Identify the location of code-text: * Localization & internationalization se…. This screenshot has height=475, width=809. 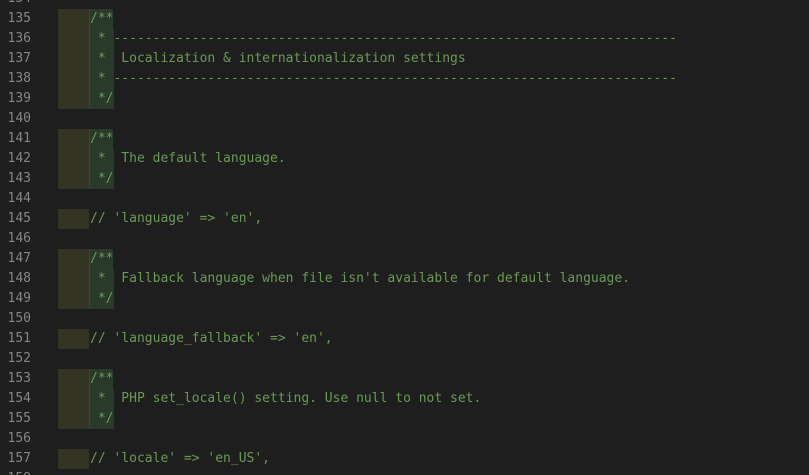
(278, 58).